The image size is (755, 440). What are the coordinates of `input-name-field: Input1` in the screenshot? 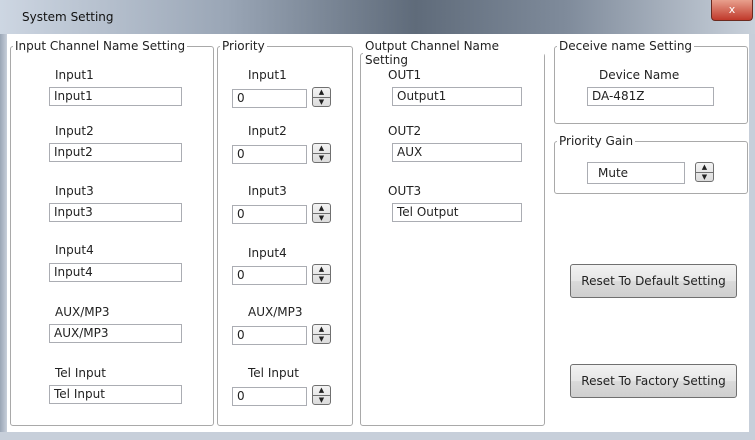 It's located at (115, 96).